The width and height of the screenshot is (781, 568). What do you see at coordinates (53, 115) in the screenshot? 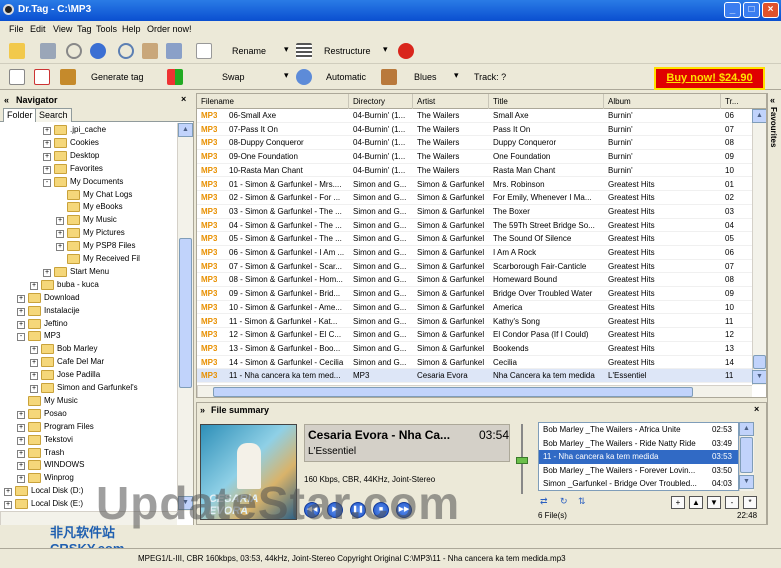
I see `tab-search: Search` at bounding box center [53, 115].